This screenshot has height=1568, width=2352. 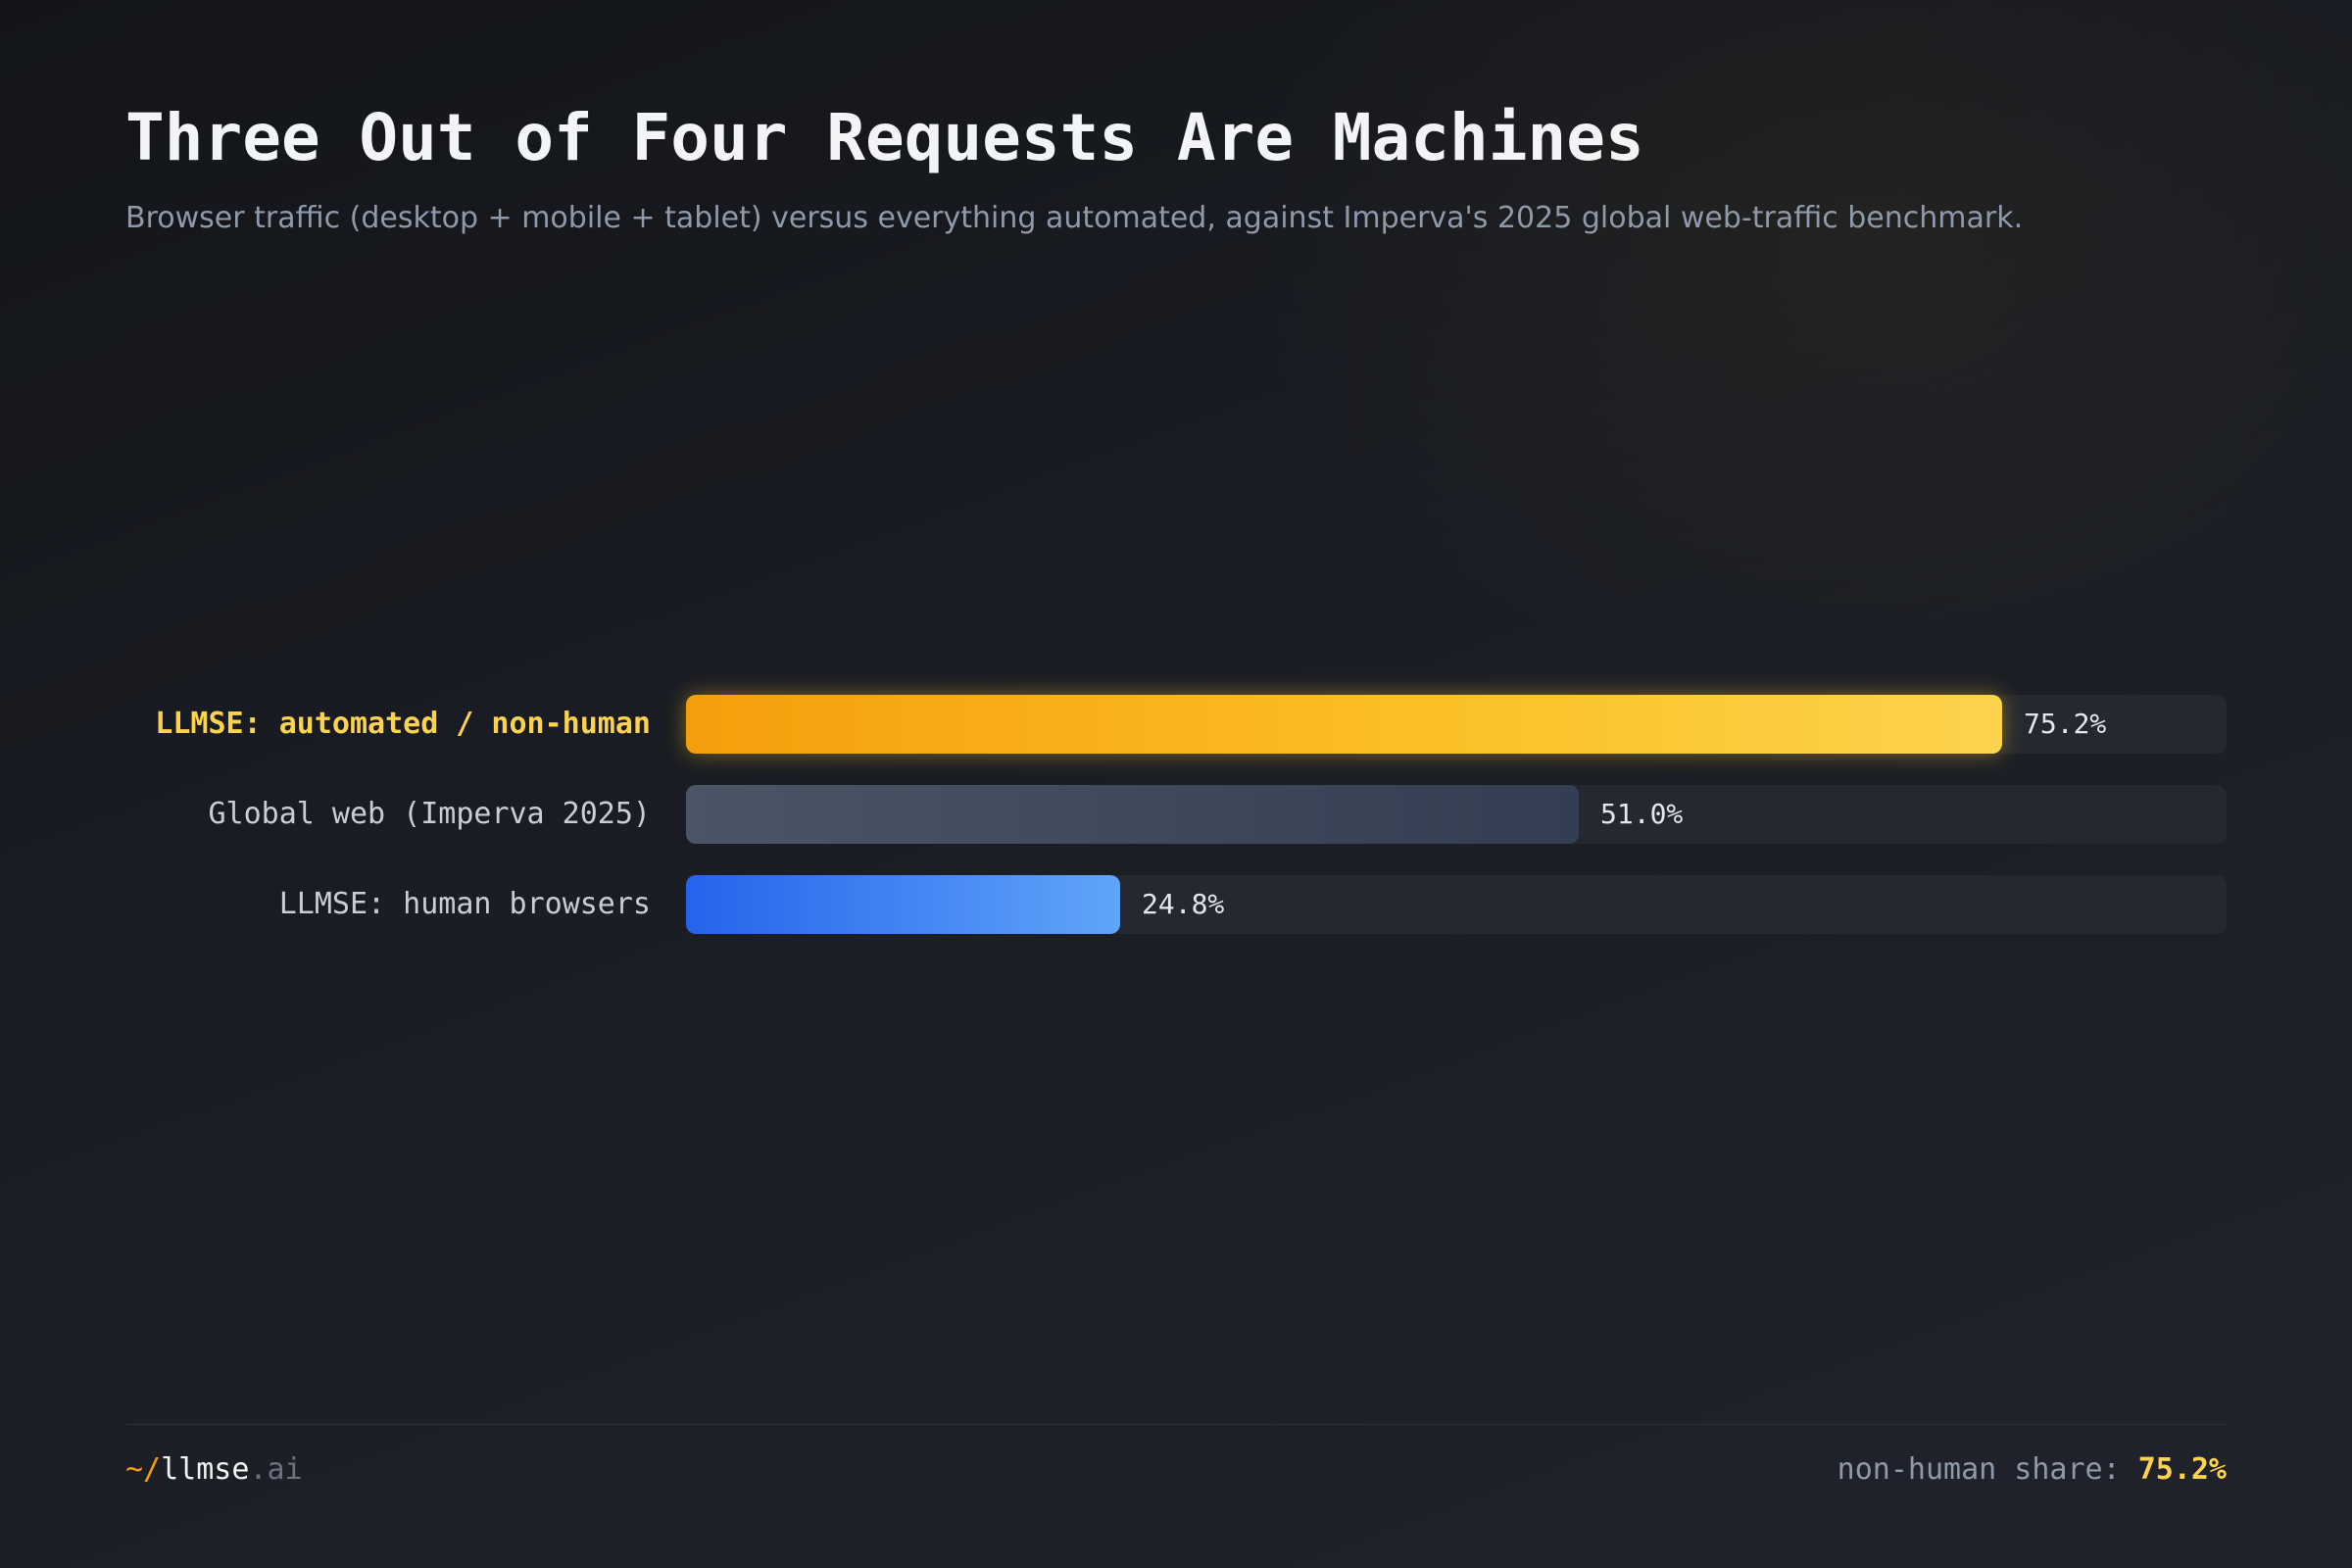 What do you see at coordinates (2182, 1469) in the screenshot?
I see `share-value: 75.2%` at bounding box center [2182, 1469].